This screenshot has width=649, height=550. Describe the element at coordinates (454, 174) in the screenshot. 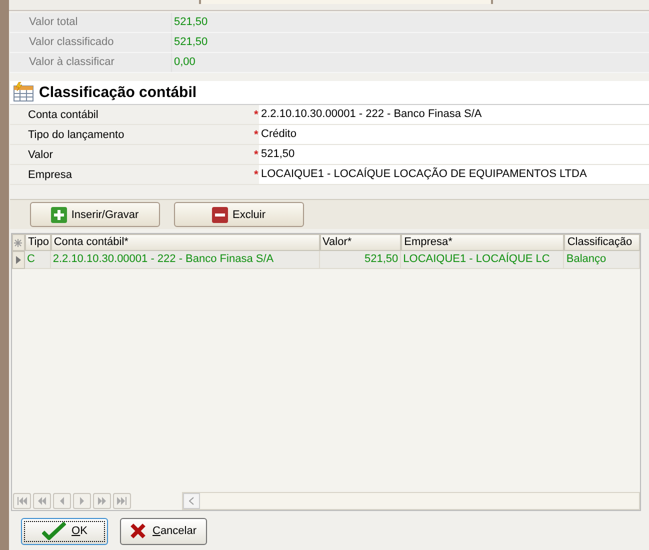

I see `input-field: LOCAIQUE1 - LOCAÍQUE LOCAÇÃO DE EQUIPAMENTOS LTDA` at that location.